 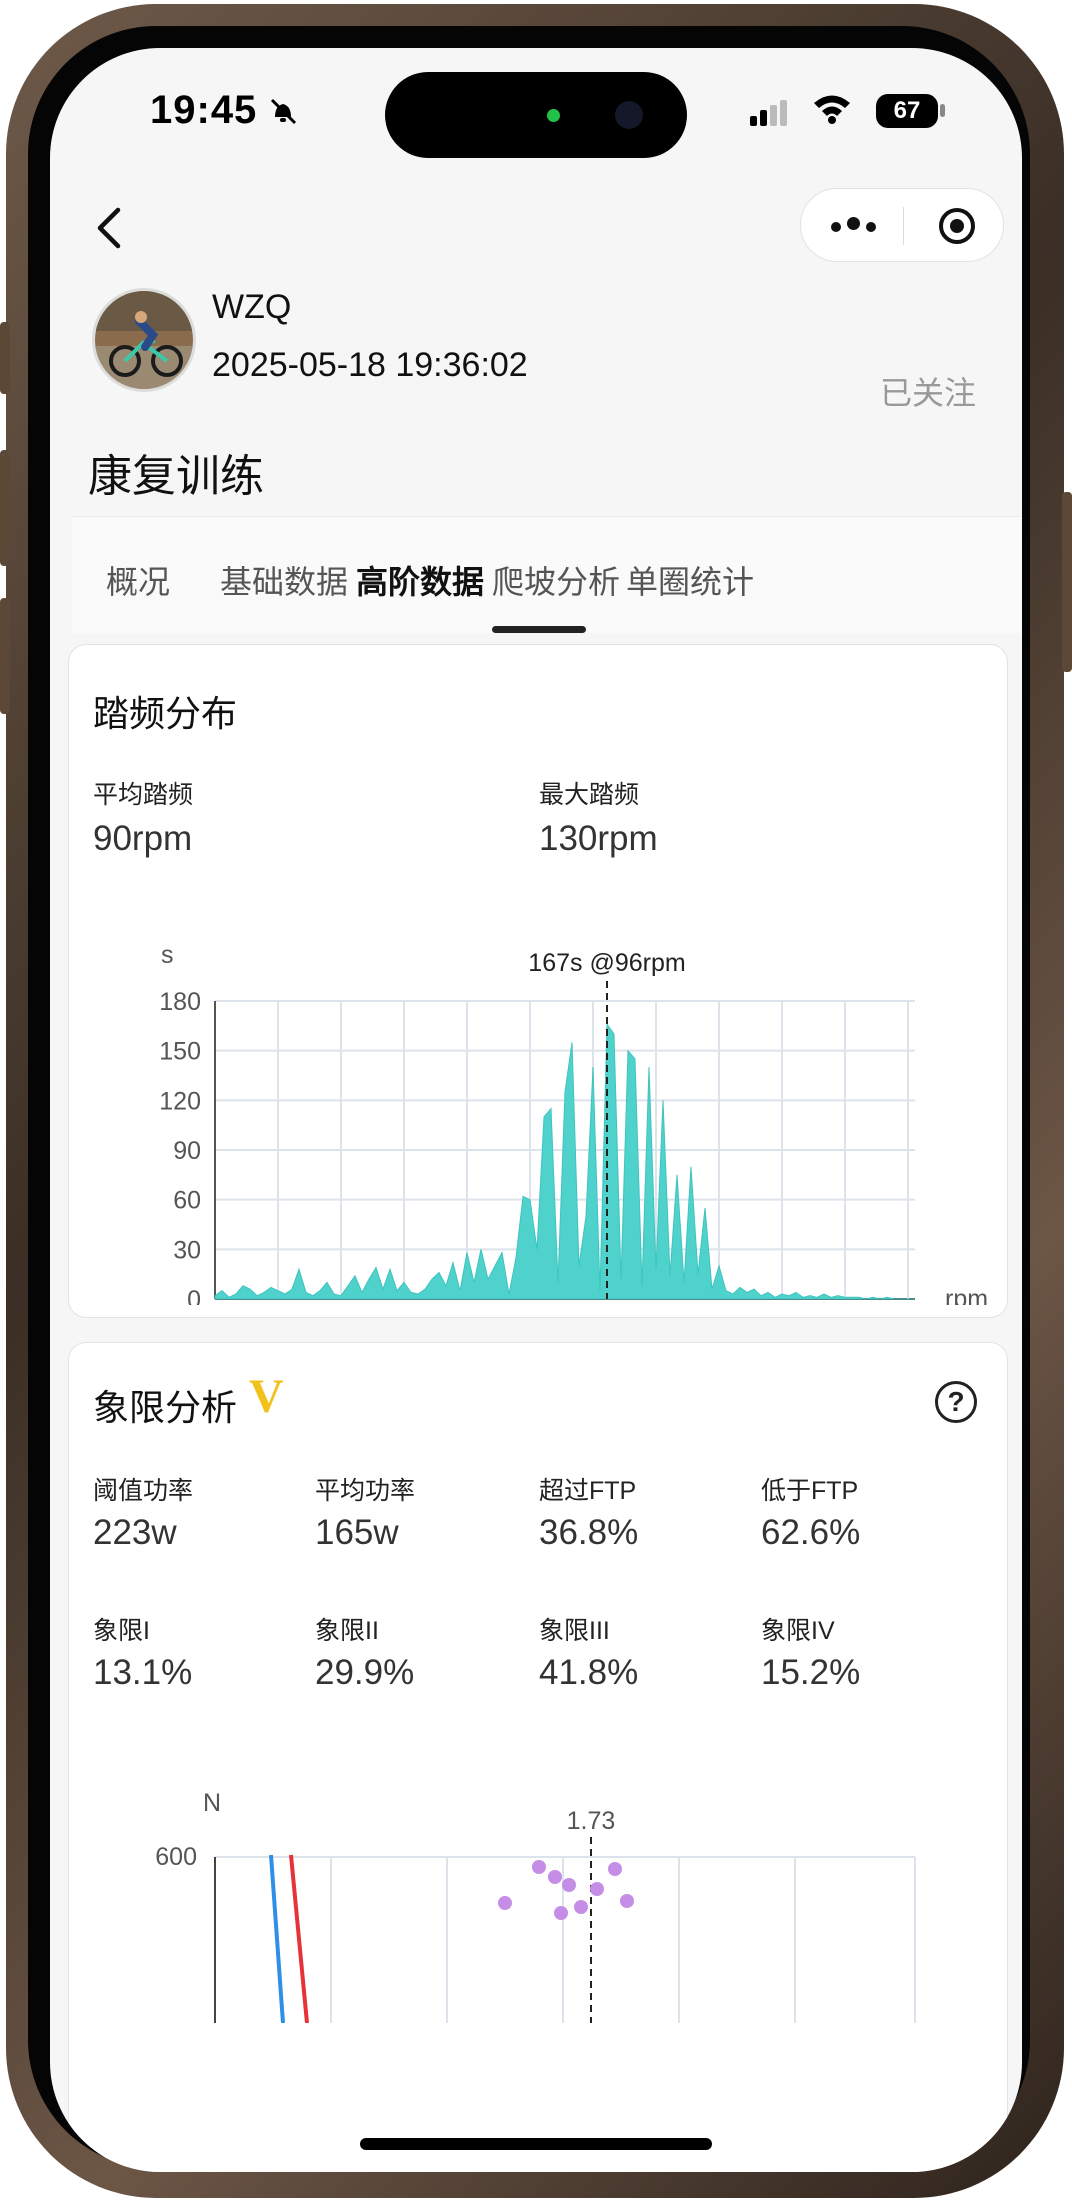 What do you see at coordinates (942, 110) in the screenshot?
I see `battery-tip` at bounding box center [942, 110].